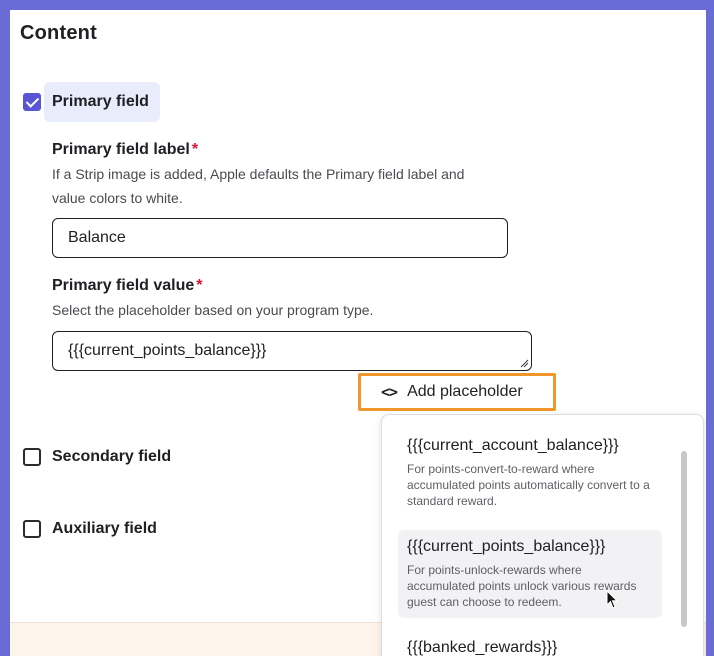 The width and height of the screenshot is (714, 656). I want to click on option-token: {{{current_account_balance}}}, so click(513, 445).